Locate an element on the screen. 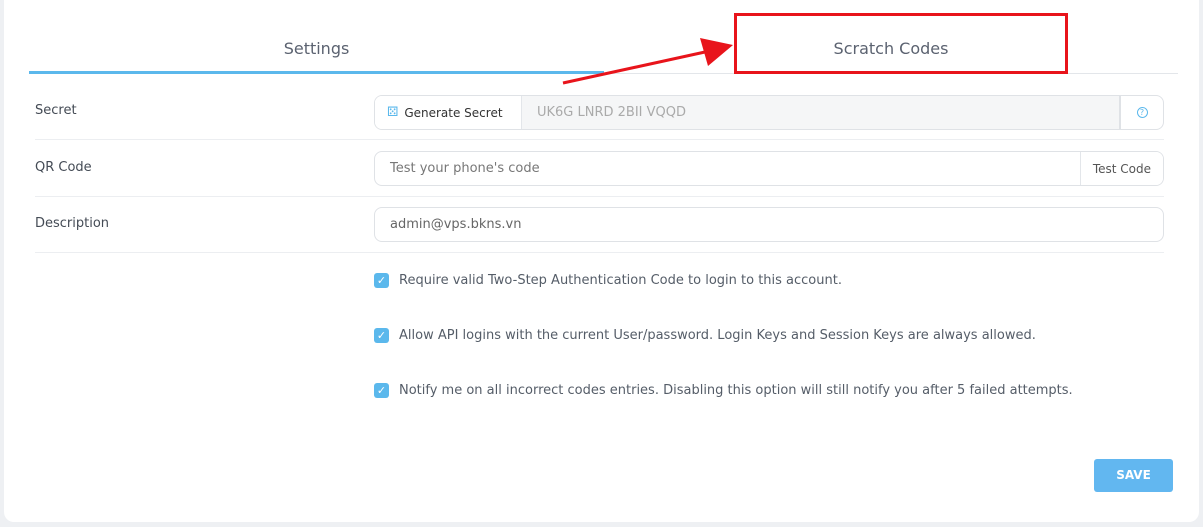 The width and height of the screenshot is (1203, 527). annotation-arrow-icon is located at coordinates (647, 61).